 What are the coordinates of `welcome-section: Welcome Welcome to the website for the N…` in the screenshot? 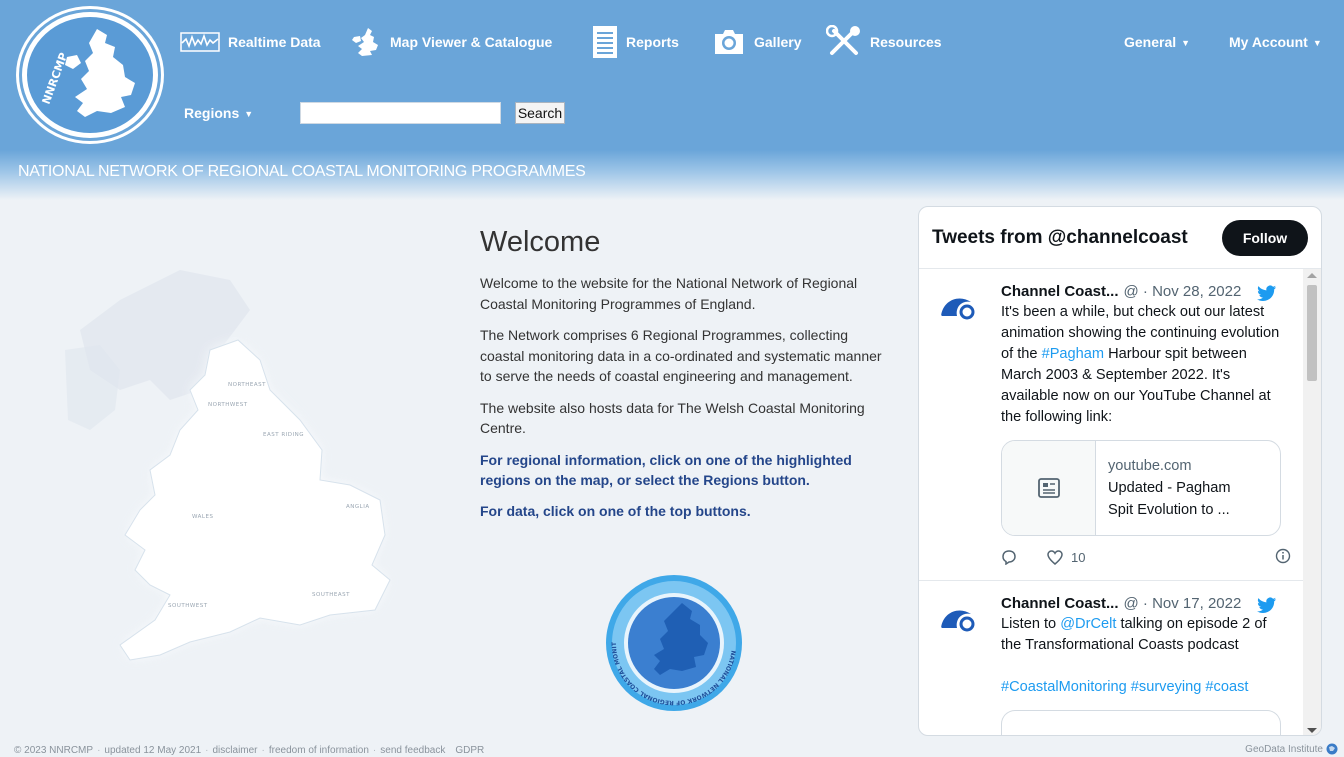 It's located at (685, 378).